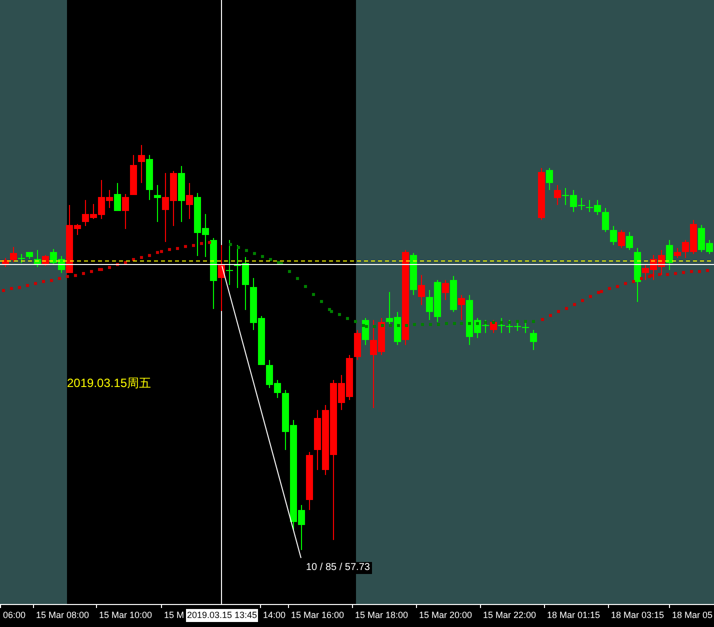 This screenshot has height=627, width=714. Describe the element at coordinates (109, 383) in the screenshot. I see `date-label: 2019.03.15周五` at that location.